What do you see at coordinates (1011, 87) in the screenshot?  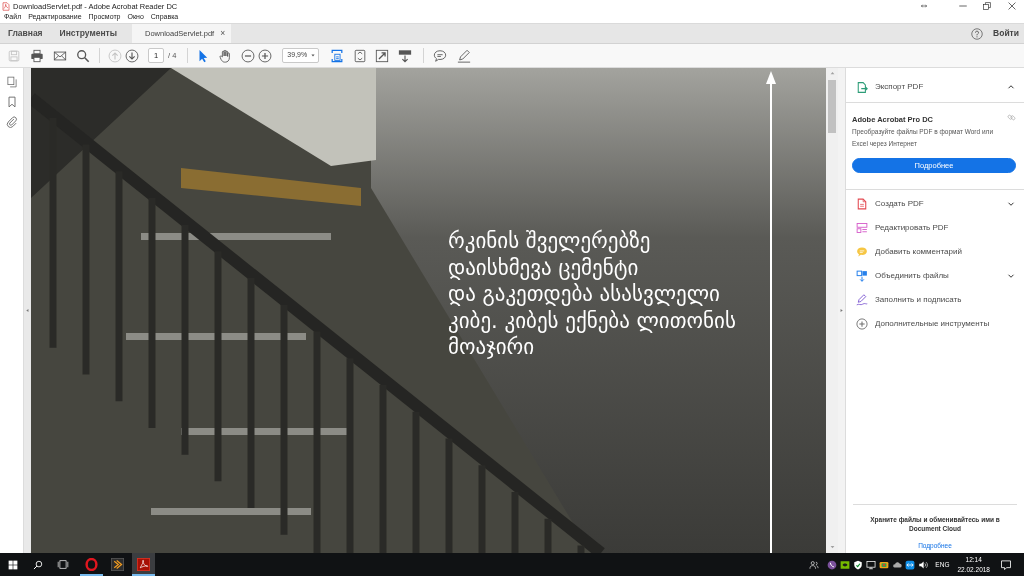 I see `chevron-up-icon` at bounding box center [1011, 87].